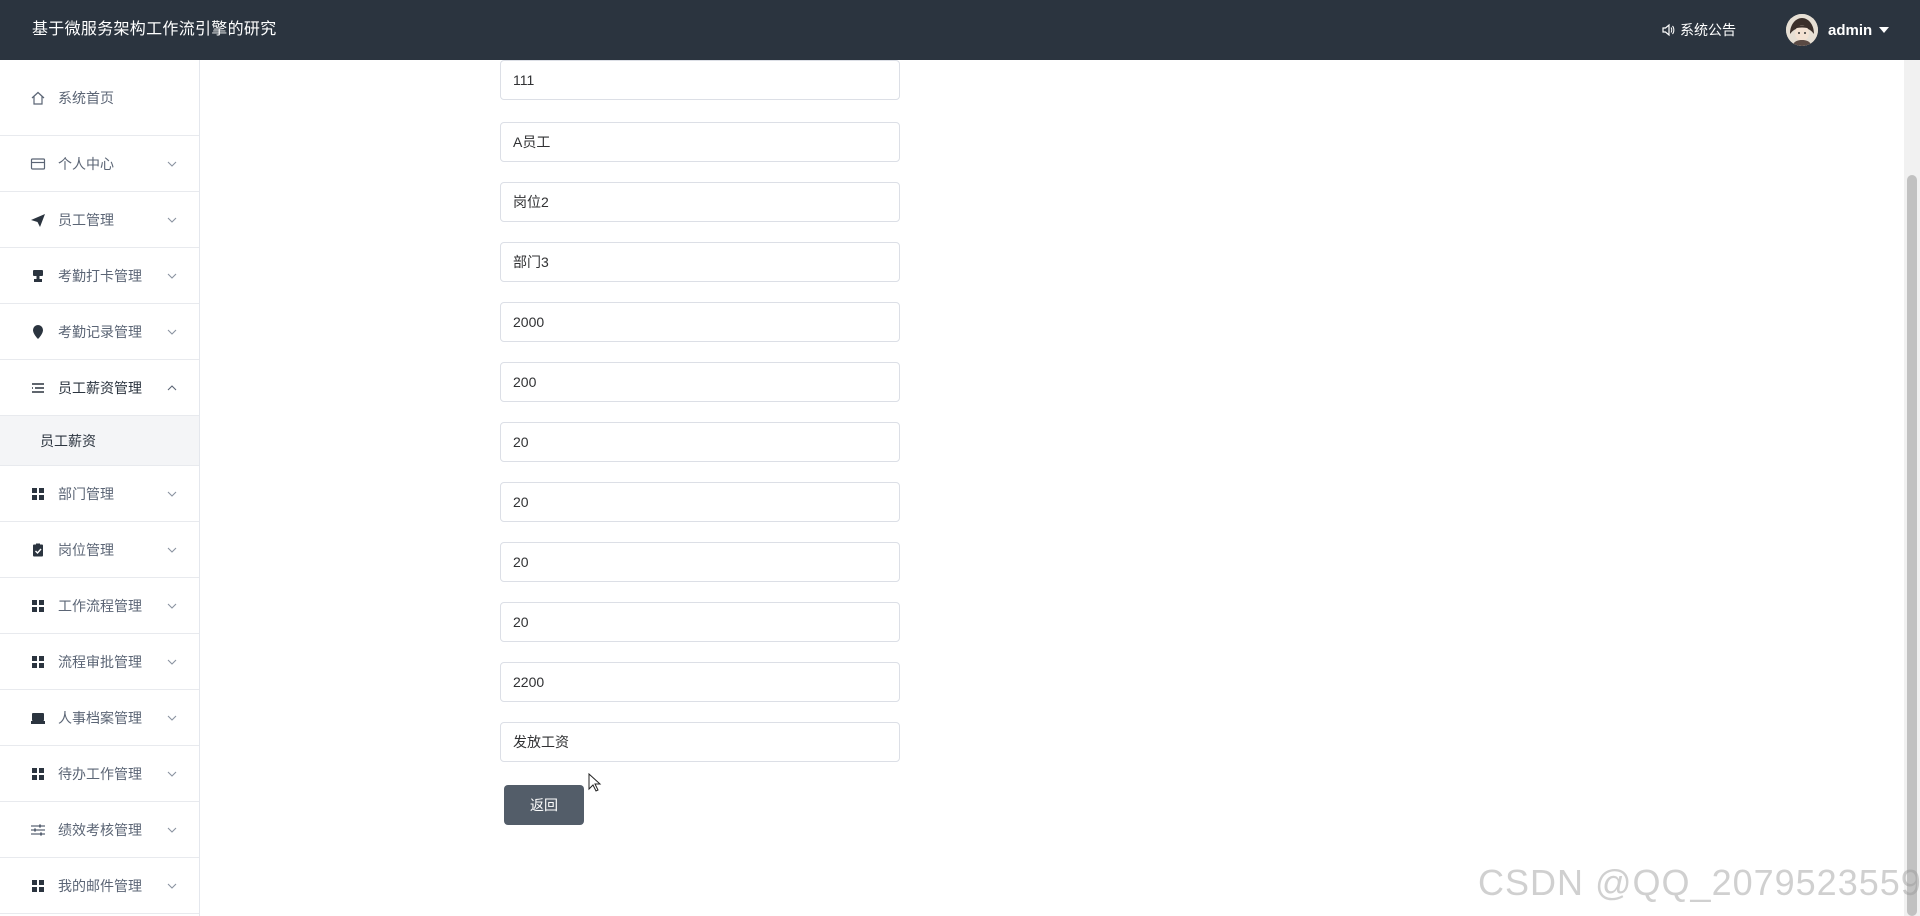 The image size is (1920, 916). Describe the element at coordinates (38, 220) in the screenshot. I see `send-icon` at that location.